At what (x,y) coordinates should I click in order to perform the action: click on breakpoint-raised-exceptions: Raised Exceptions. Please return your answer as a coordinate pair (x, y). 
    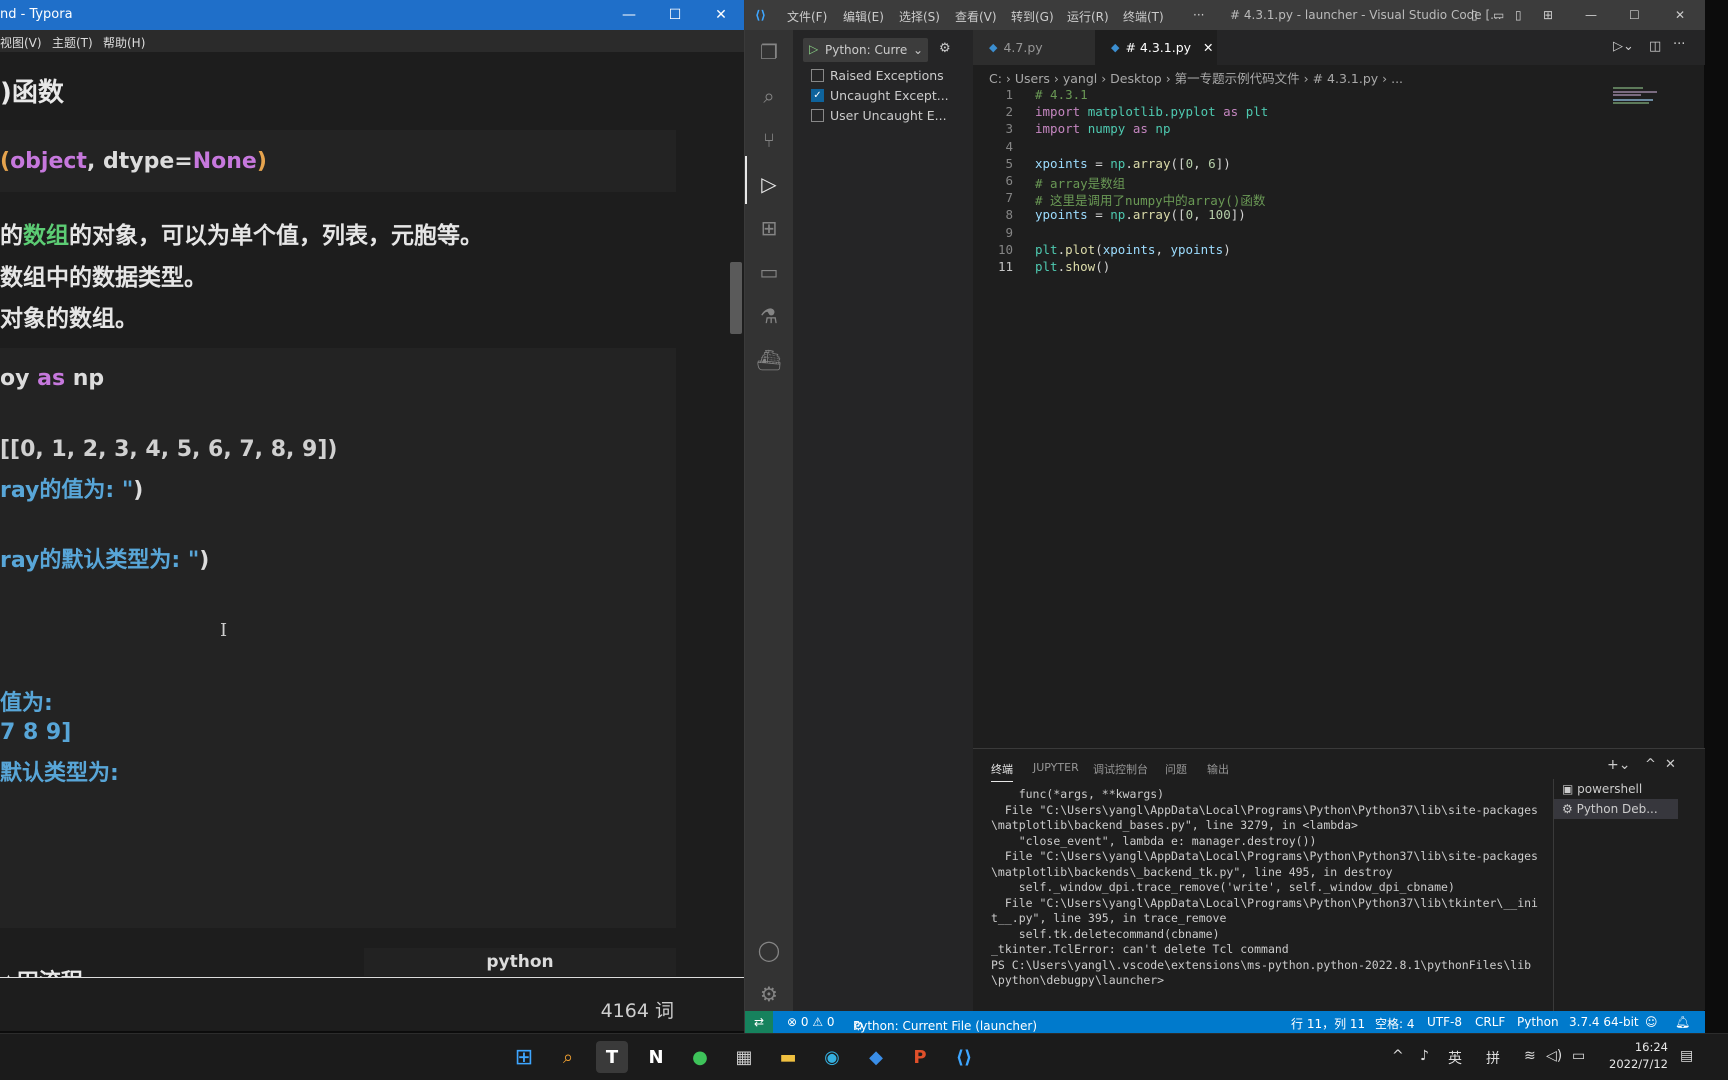
    Looking at the image, I should click on (877, 75).